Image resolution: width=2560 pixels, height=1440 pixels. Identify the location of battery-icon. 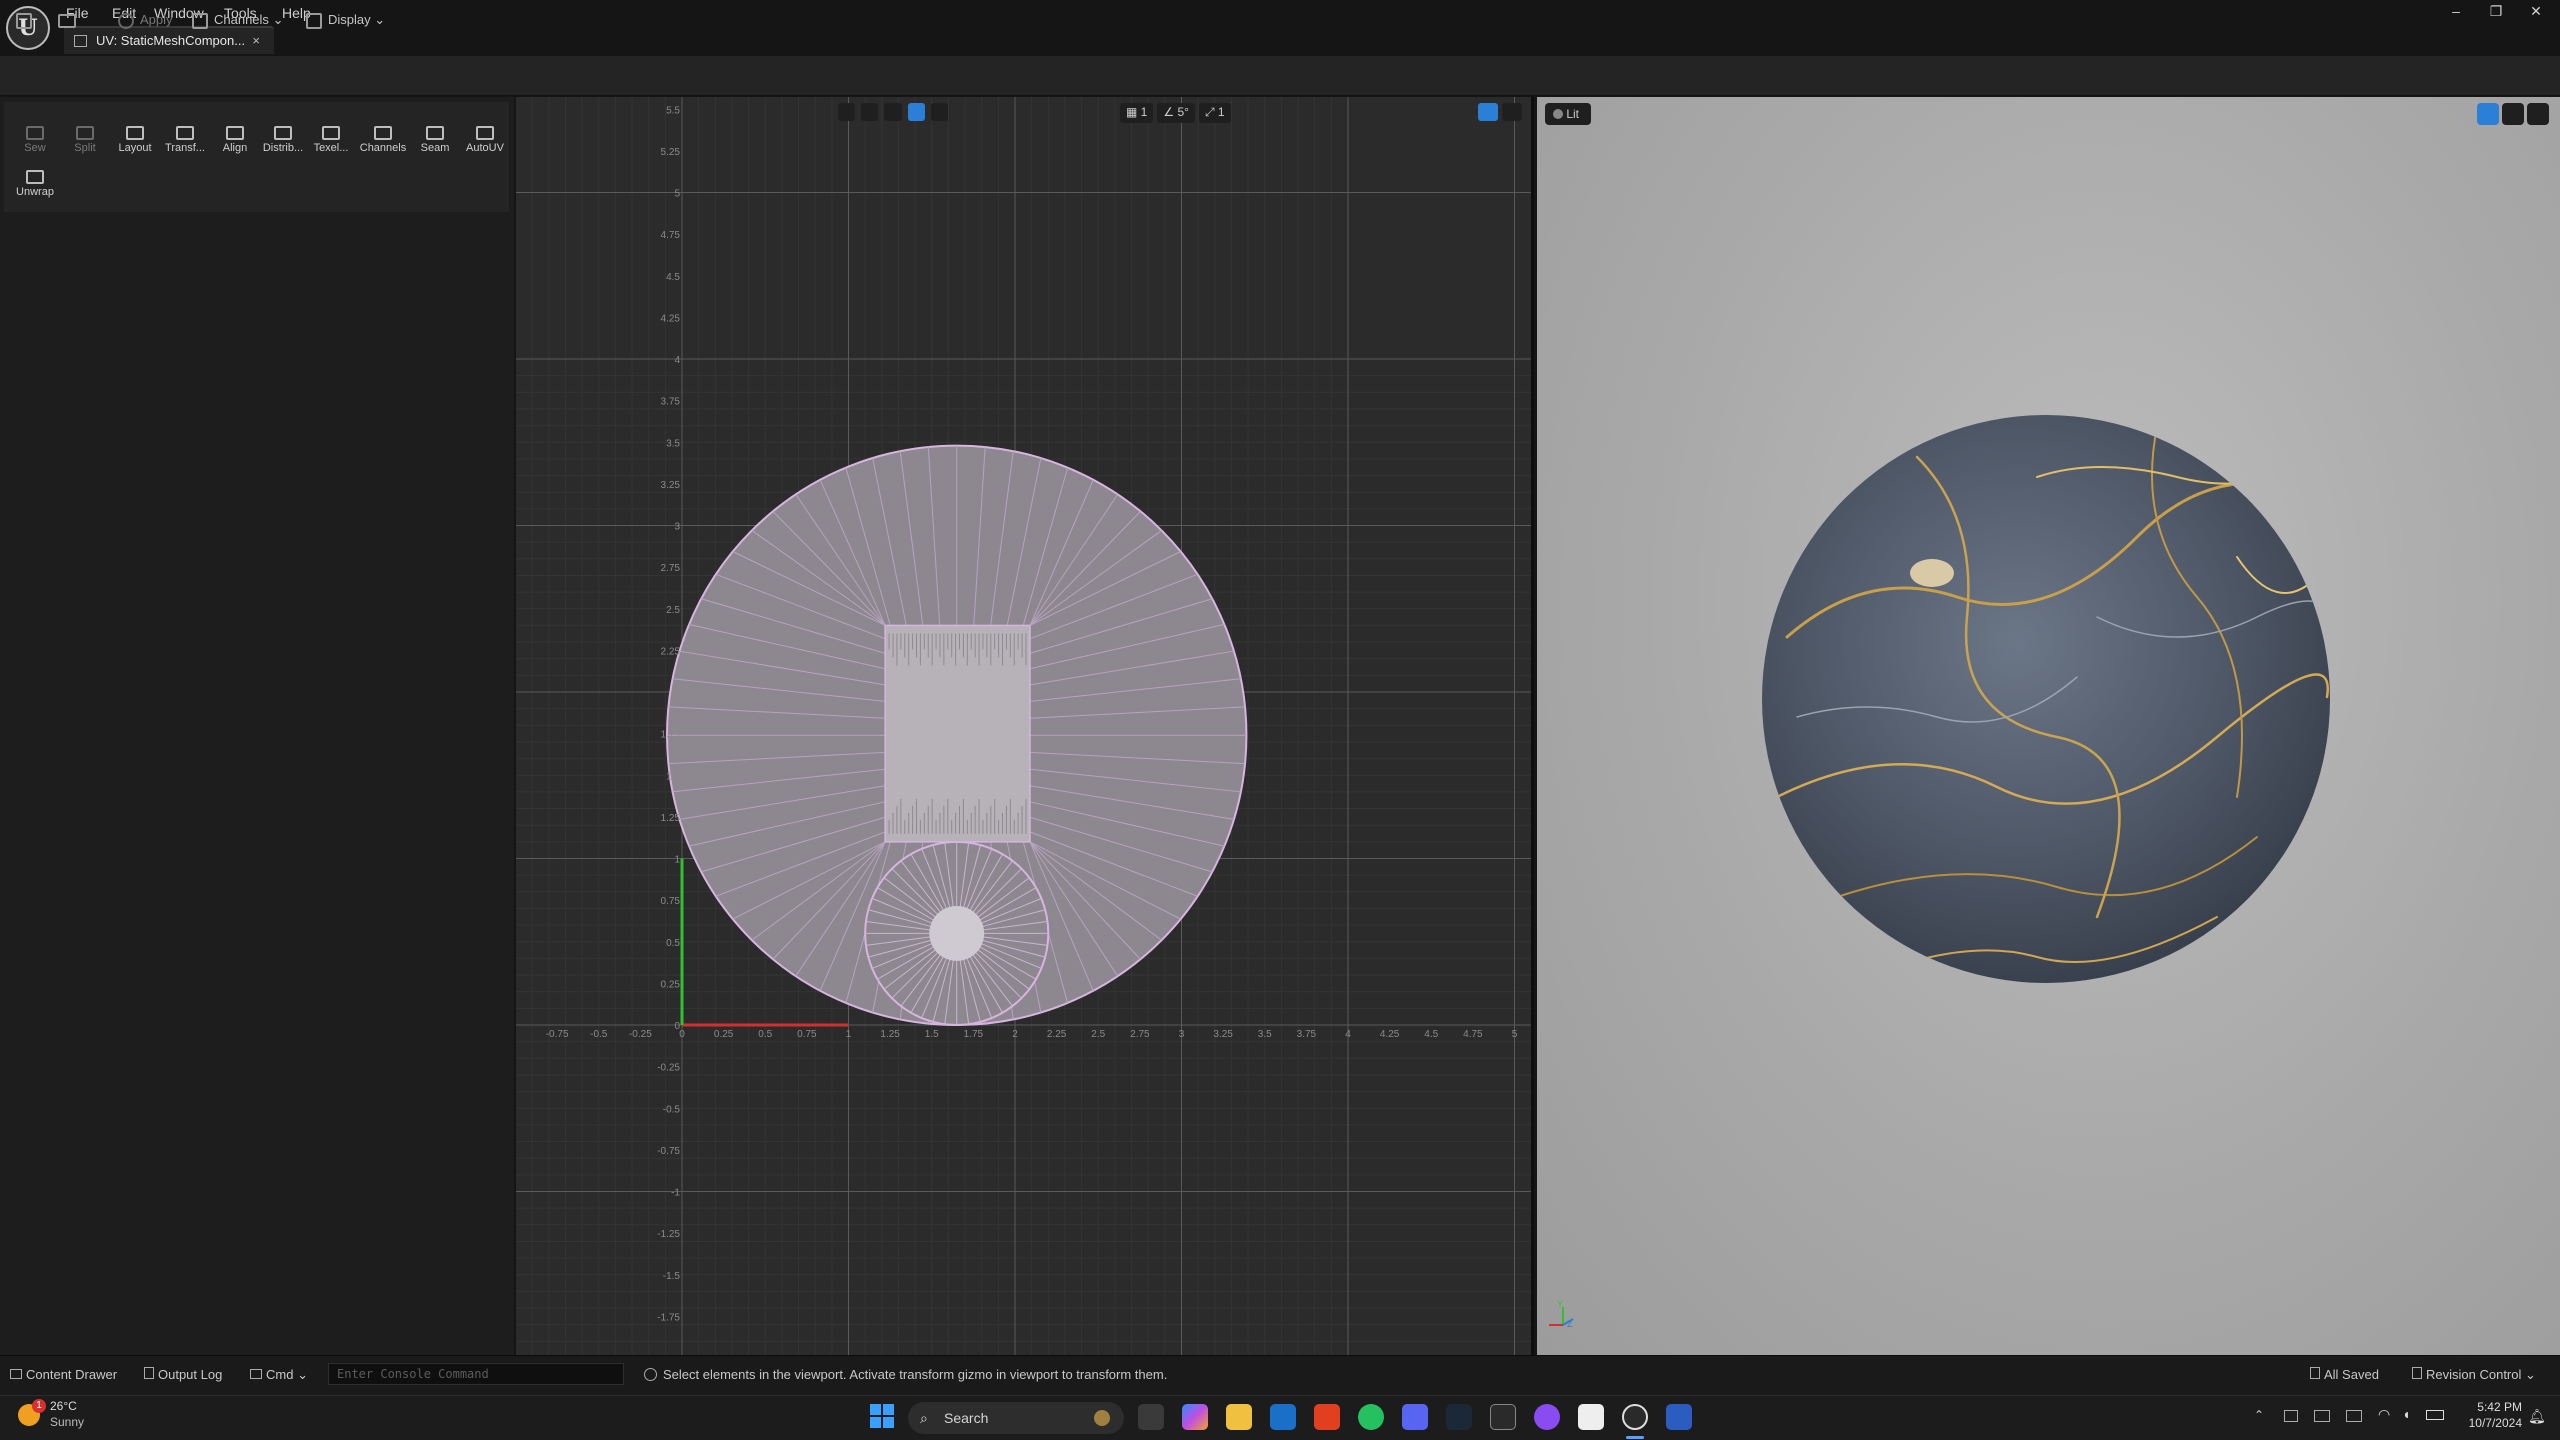
(2435, 1415).